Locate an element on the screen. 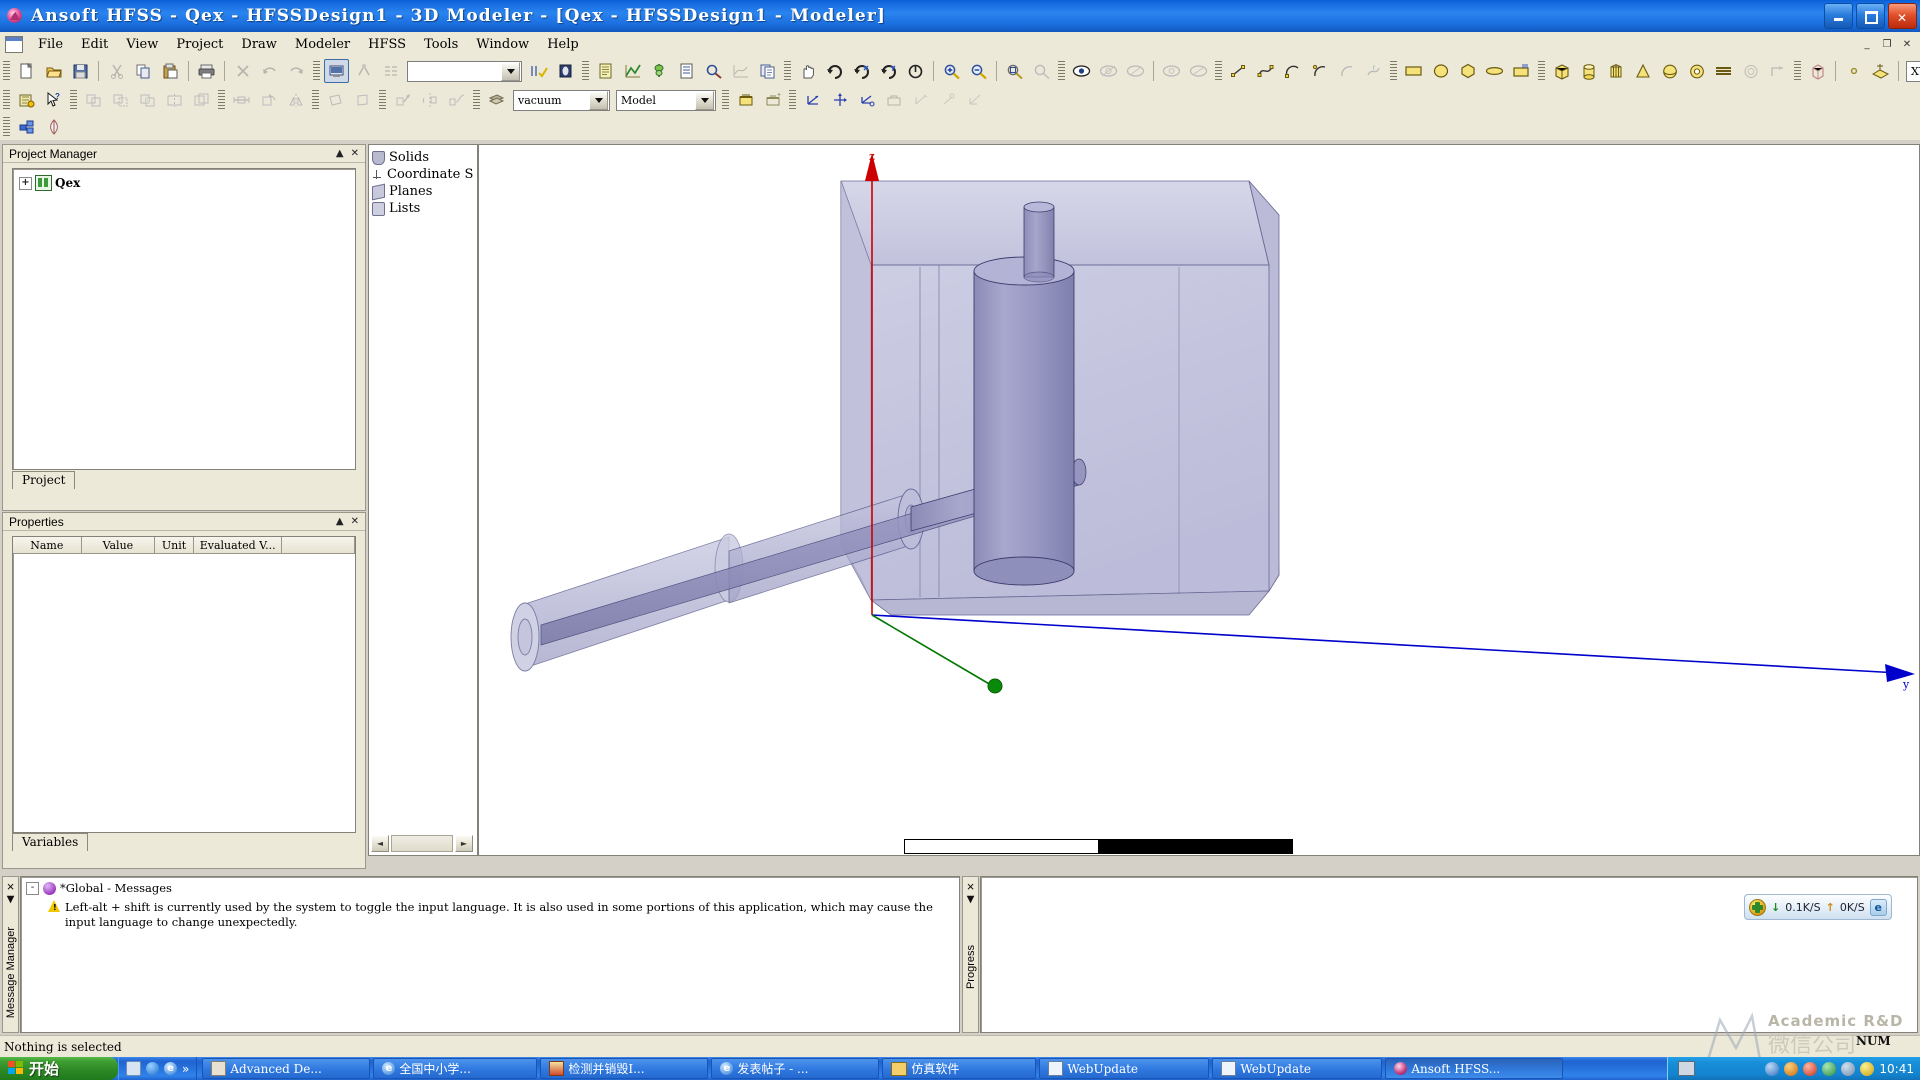 The width and height of the screenshot is (1920, 1080). fit-all-icon is located at coordinates (1014, 71).